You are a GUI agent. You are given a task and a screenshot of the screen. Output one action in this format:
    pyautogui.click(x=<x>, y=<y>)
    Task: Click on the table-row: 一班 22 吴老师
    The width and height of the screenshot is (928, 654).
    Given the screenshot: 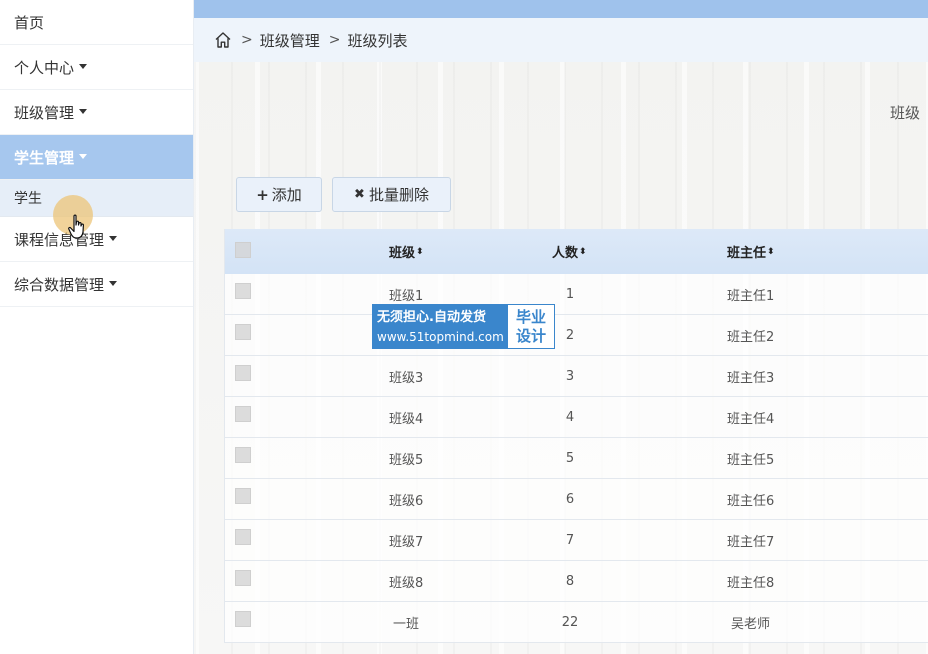 What is the action you would take?
    pyautogui.click(x=576, y=622)
    